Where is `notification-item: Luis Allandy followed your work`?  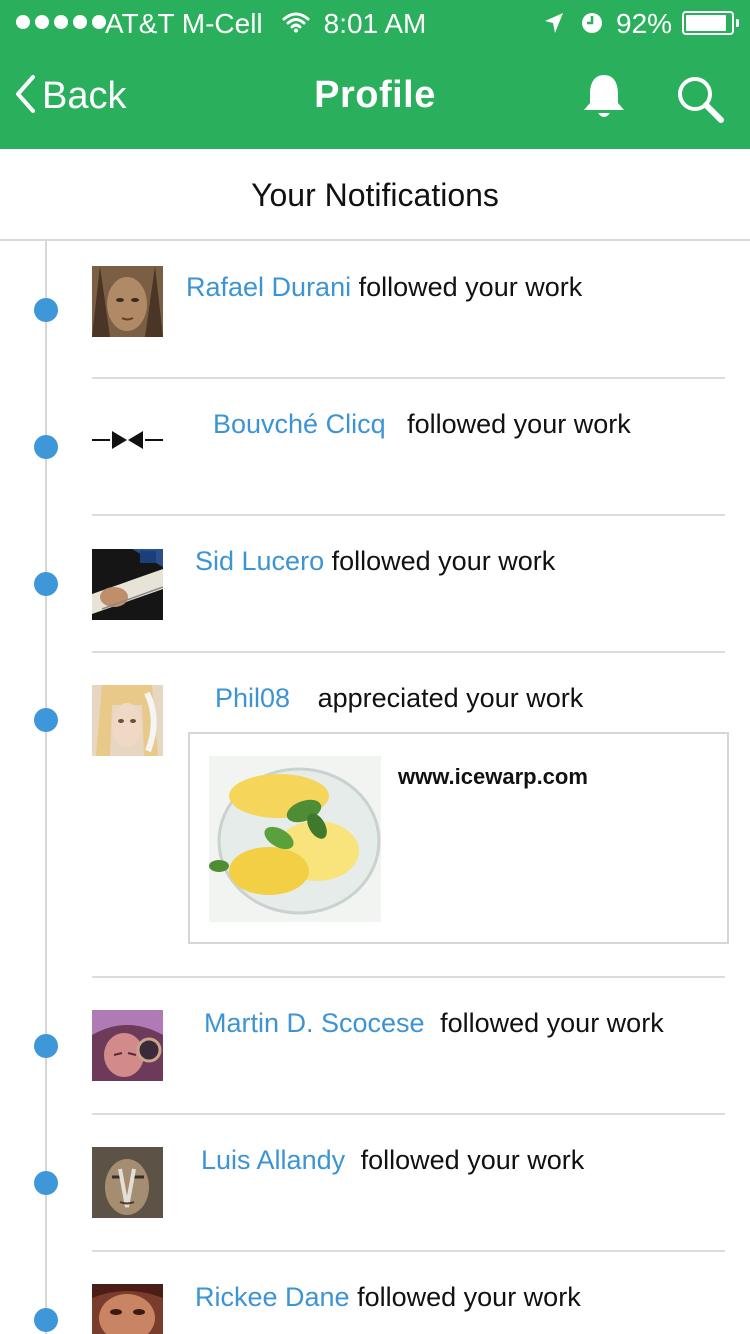 notification-item: Luis Allandy followed your work is located at coordinates (375, 1182).